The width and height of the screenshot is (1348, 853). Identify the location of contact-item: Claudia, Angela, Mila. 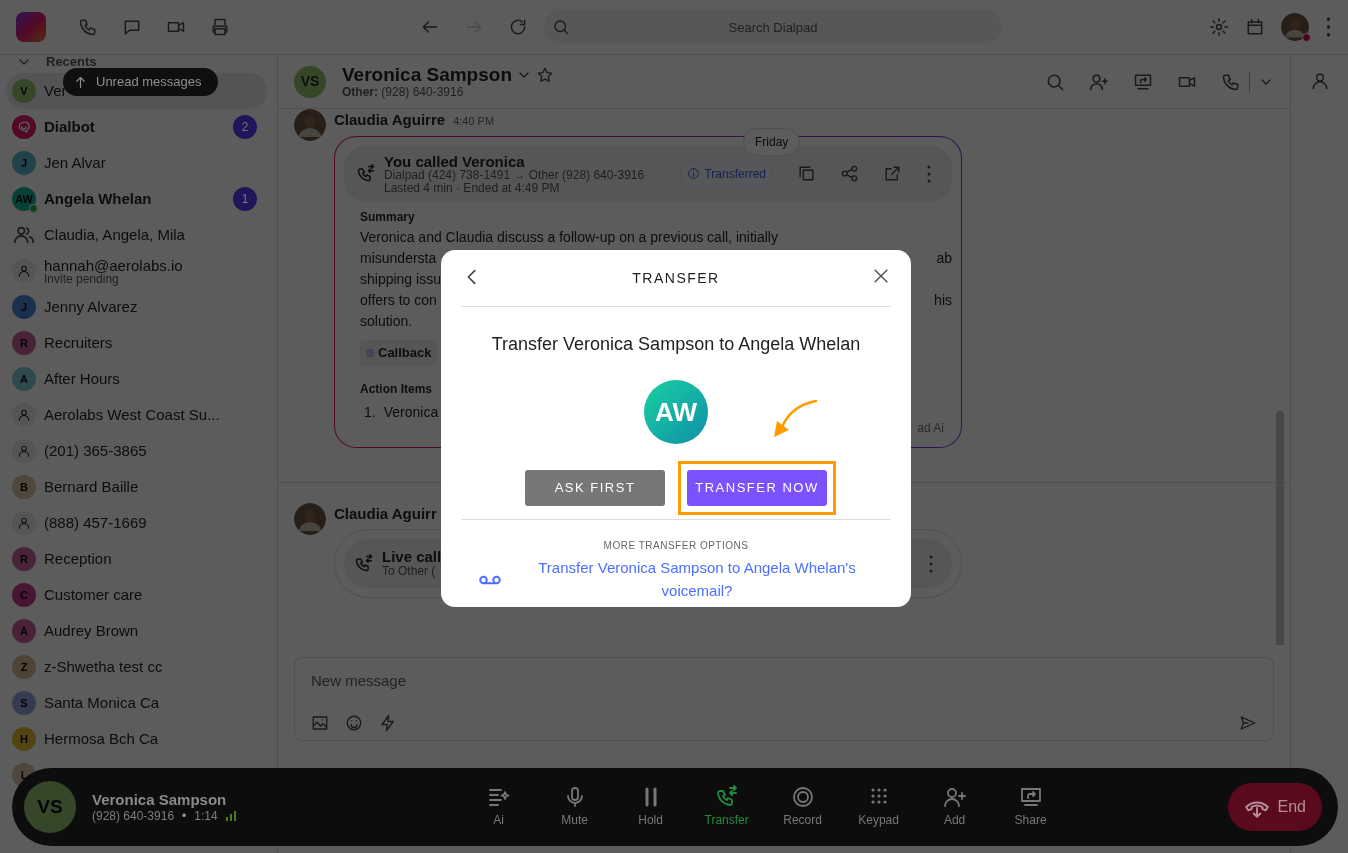
(134, 235).